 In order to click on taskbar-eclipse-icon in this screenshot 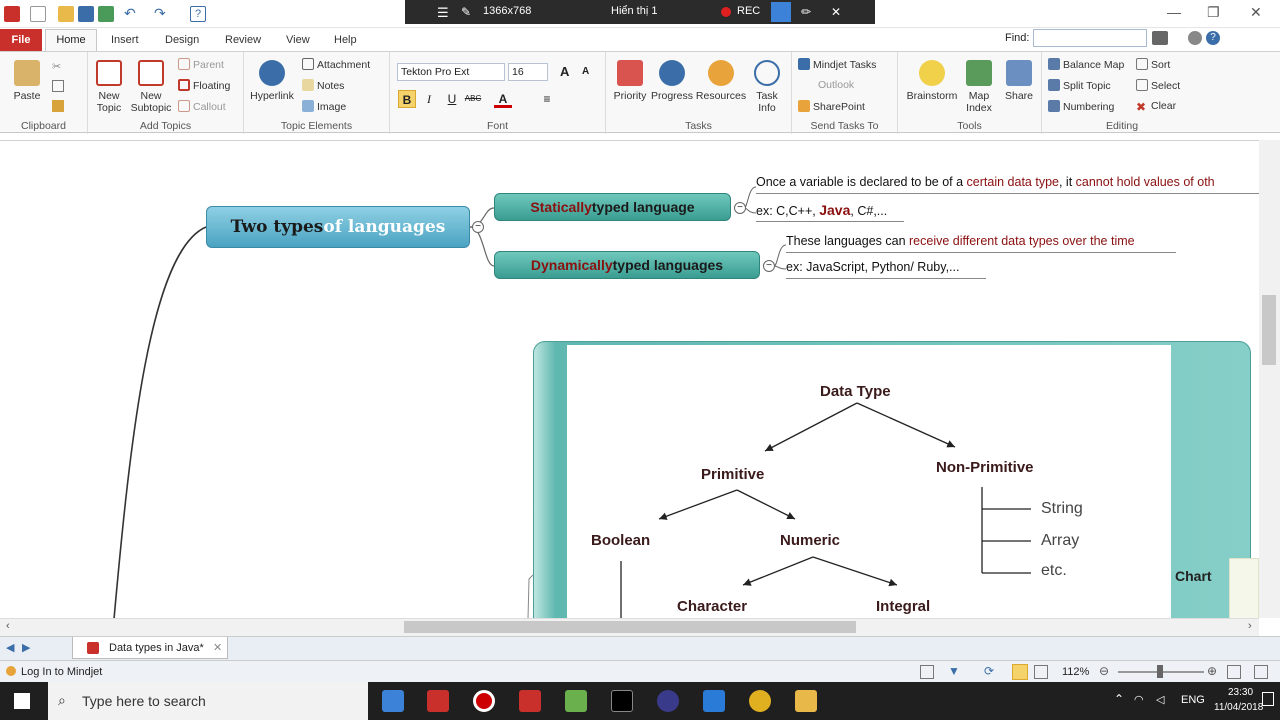, I will do `click(668, 701)`.